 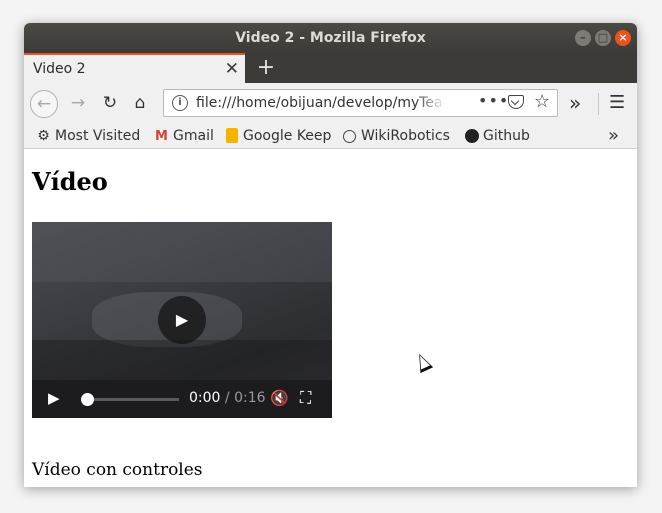 I want to click on globe-icon, so click(x=349, y=136).